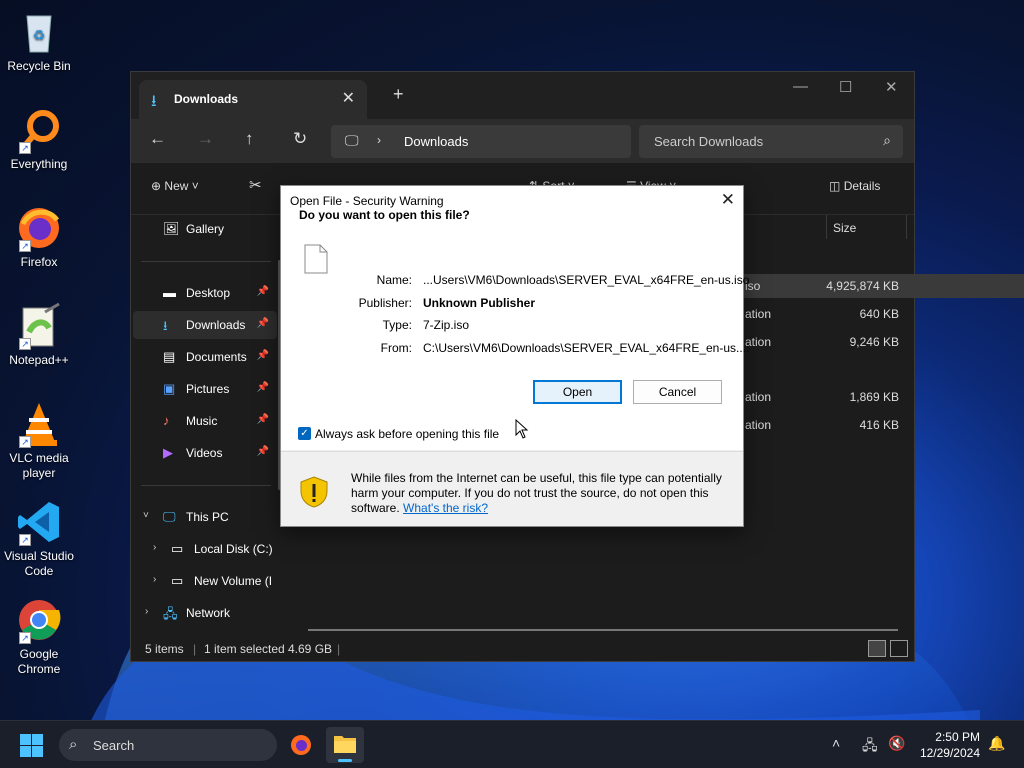  I want to click on chevron-up-icon: ˄, so click(836, 743).